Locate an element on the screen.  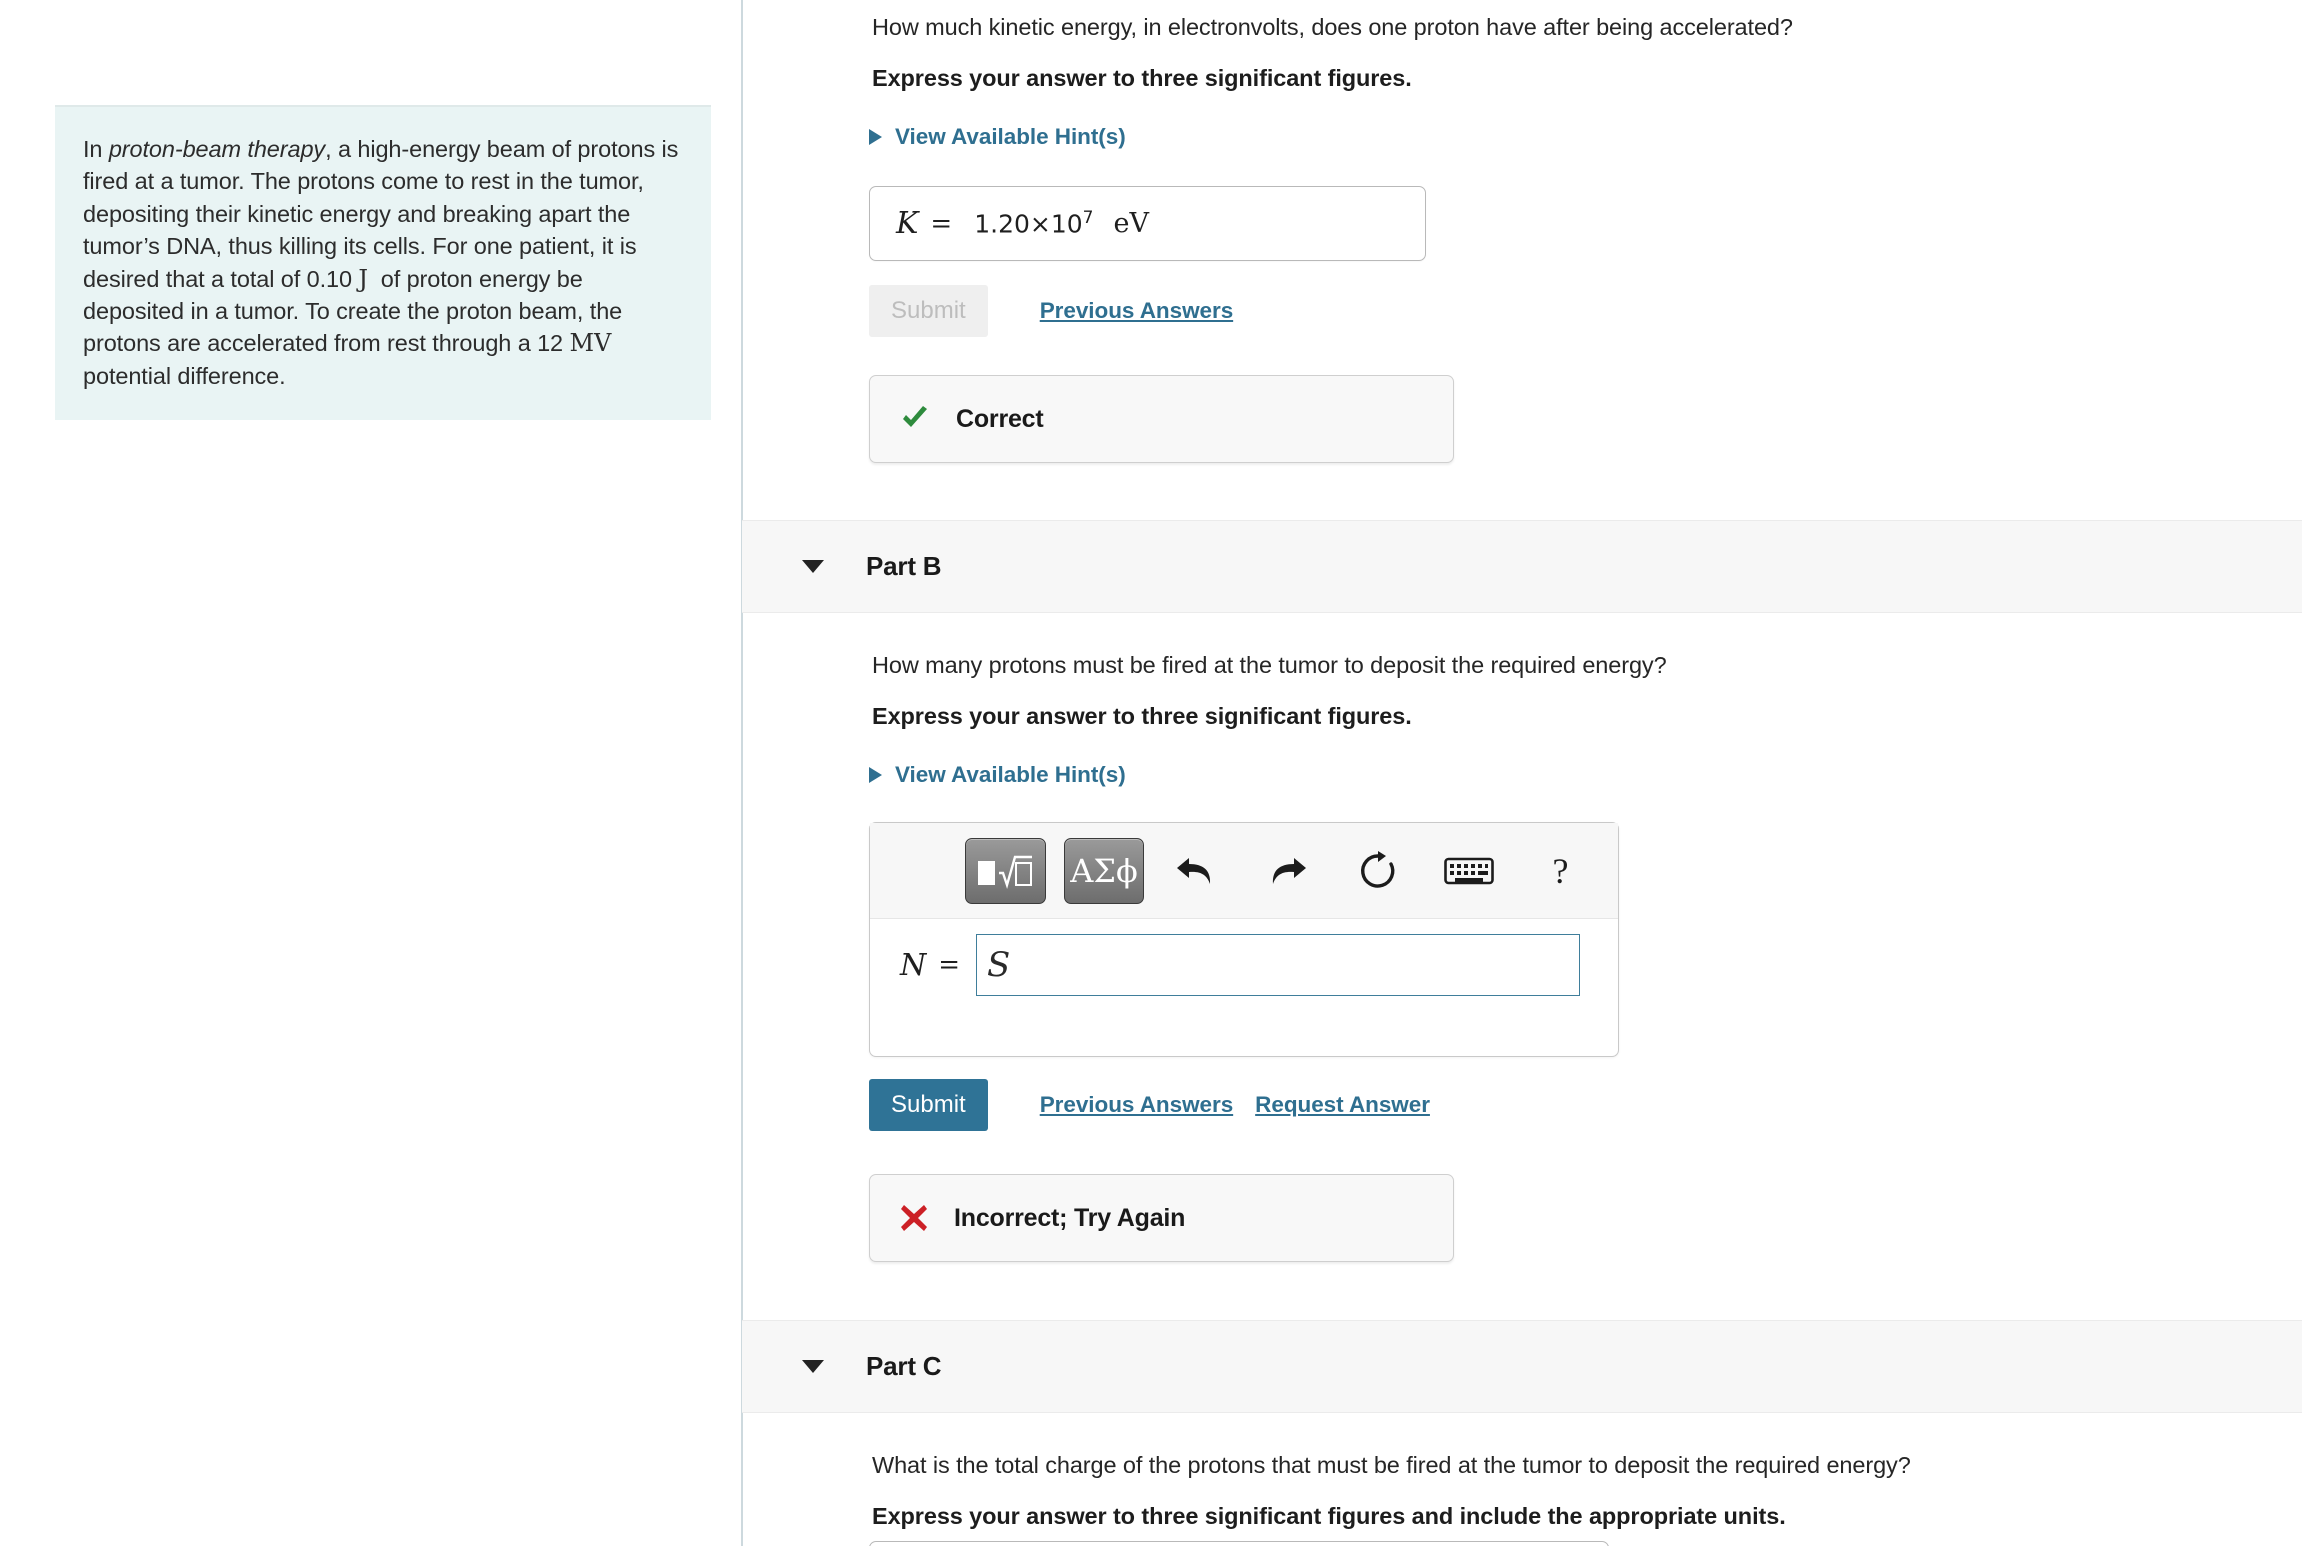
part-a-answer-unit: eV is located at coordinates (1131, 223).